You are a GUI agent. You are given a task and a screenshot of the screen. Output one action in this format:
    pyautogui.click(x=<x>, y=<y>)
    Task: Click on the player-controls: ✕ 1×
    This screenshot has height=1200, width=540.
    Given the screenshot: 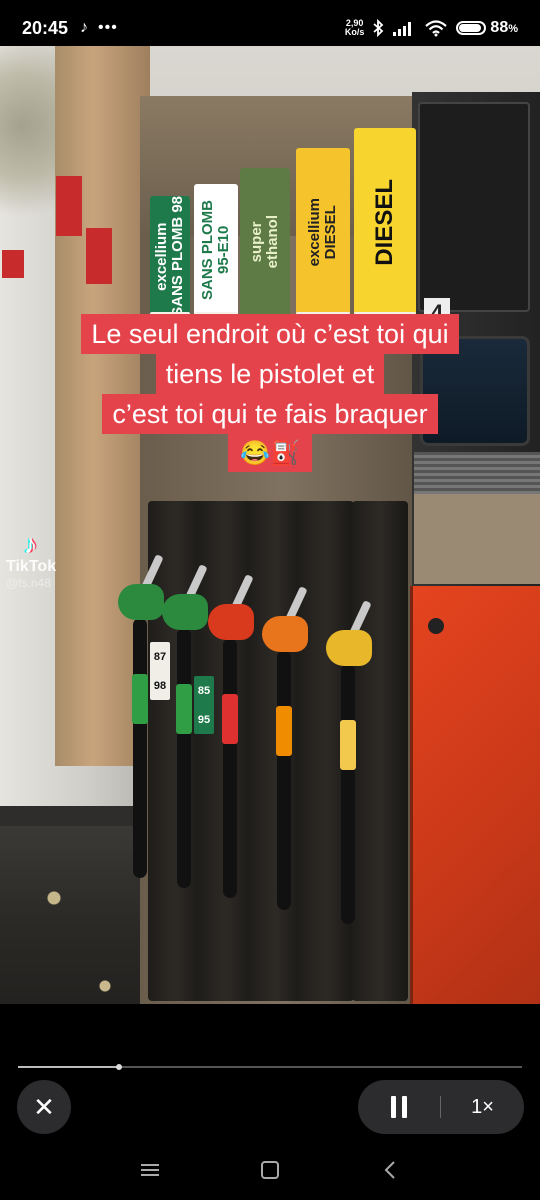 What is the action you would take?
    pyautogui.click(x=270, y=1077)
    